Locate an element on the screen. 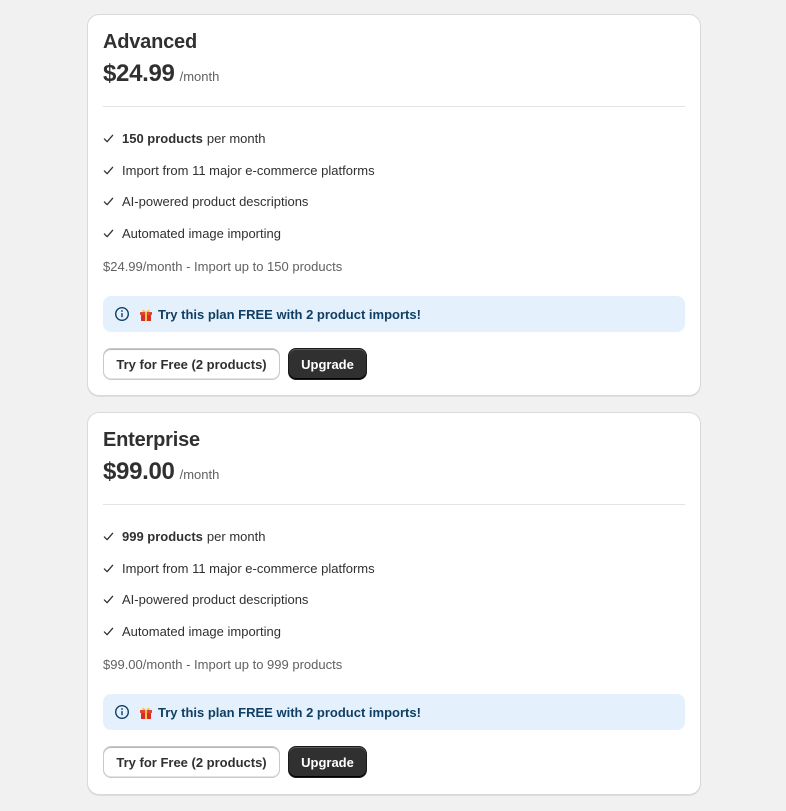  price-row: $99.00 /month is located at coordinates (161, 472).